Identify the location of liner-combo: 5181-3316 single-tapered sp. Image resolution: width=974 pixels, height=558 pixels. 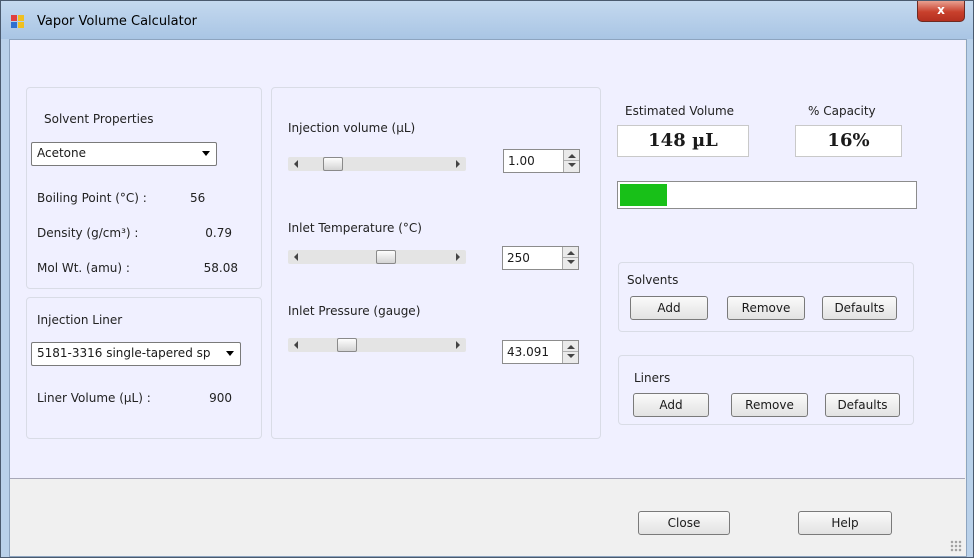
(136, 354).